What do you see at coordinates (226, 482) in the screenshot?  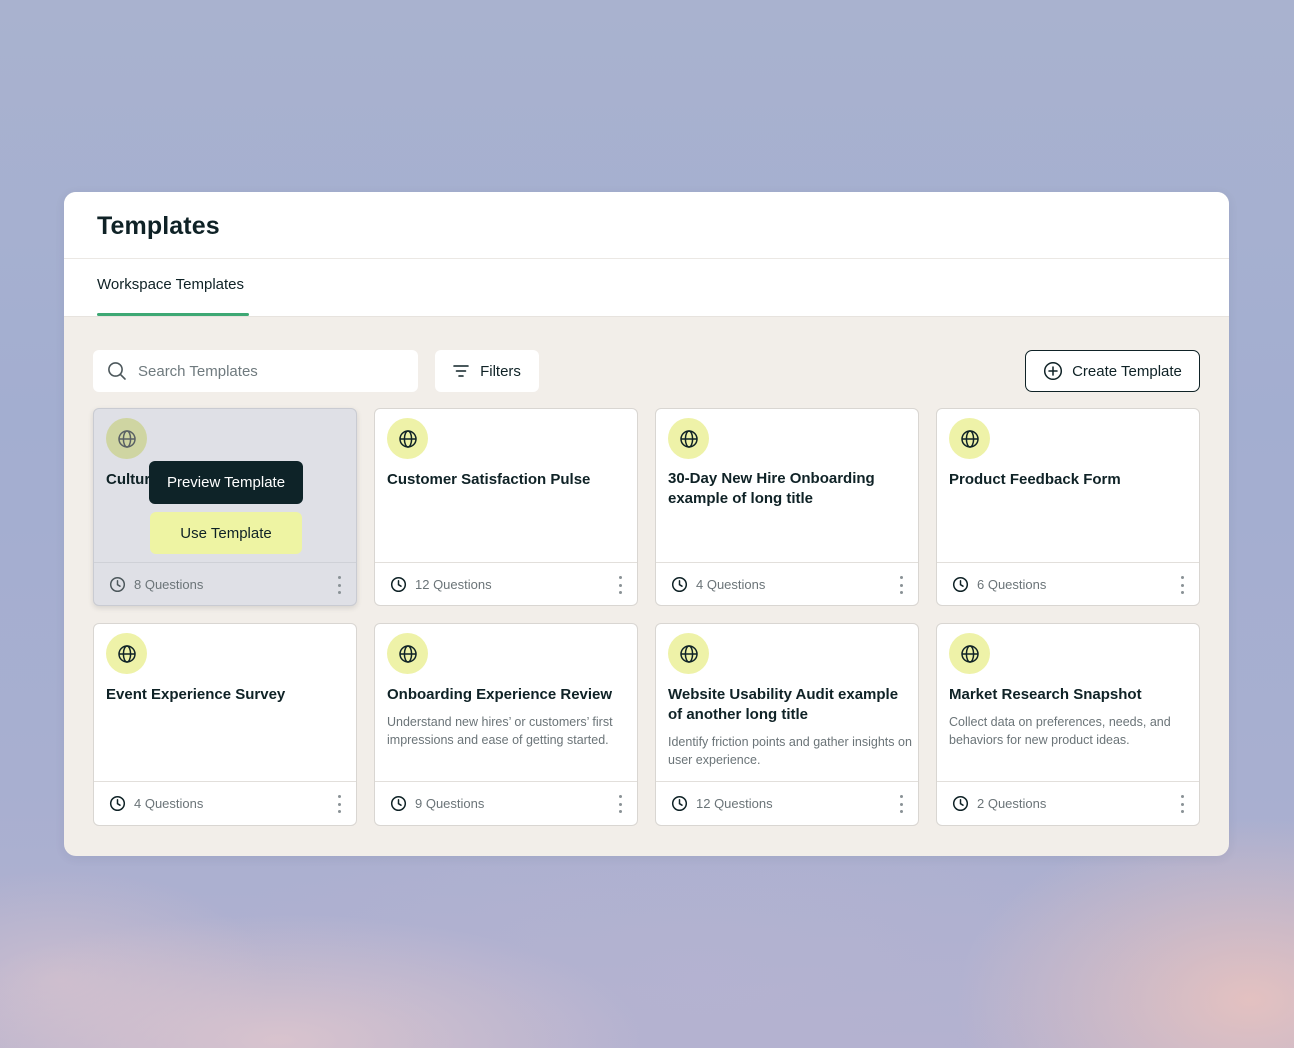 I see `preview-template-button: Preview Template` at bounding box center [226, 482].